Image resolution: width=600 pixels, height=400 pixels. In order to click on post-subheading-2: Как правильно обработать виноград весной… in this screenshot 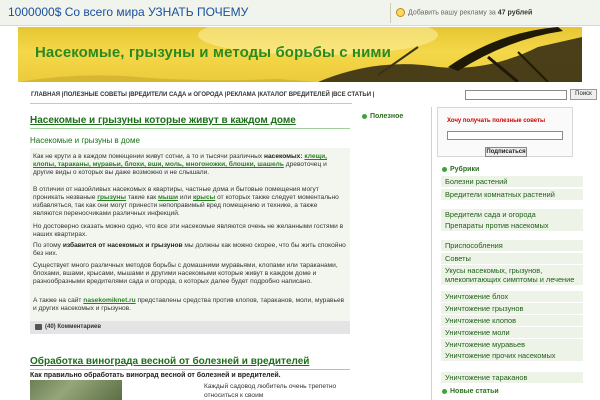, I will do `click(155, 375)`.